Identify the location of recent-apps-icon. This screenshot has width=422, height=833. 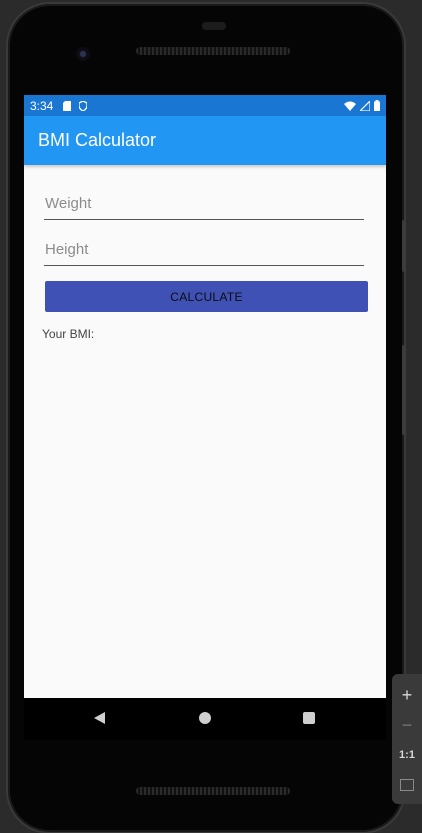
(309, 718).